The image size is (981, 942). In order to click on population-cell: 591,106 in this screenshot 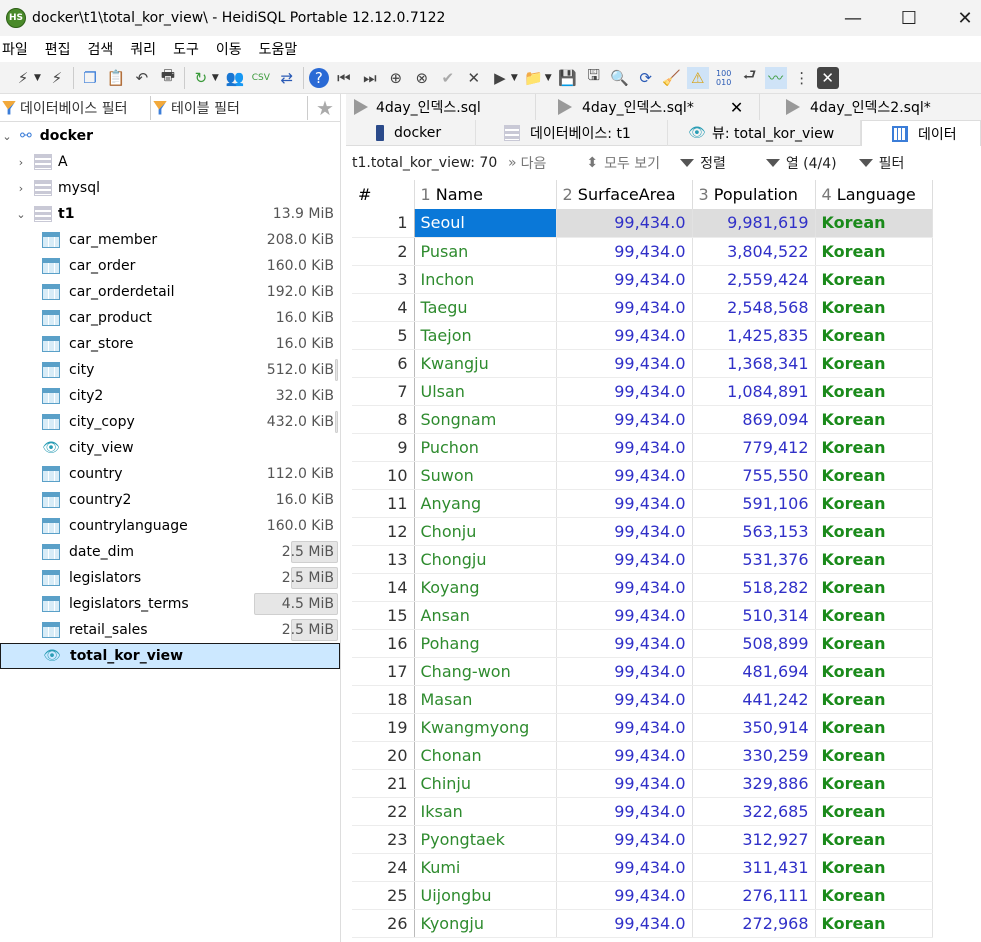, I will do `click(754, 503)`.